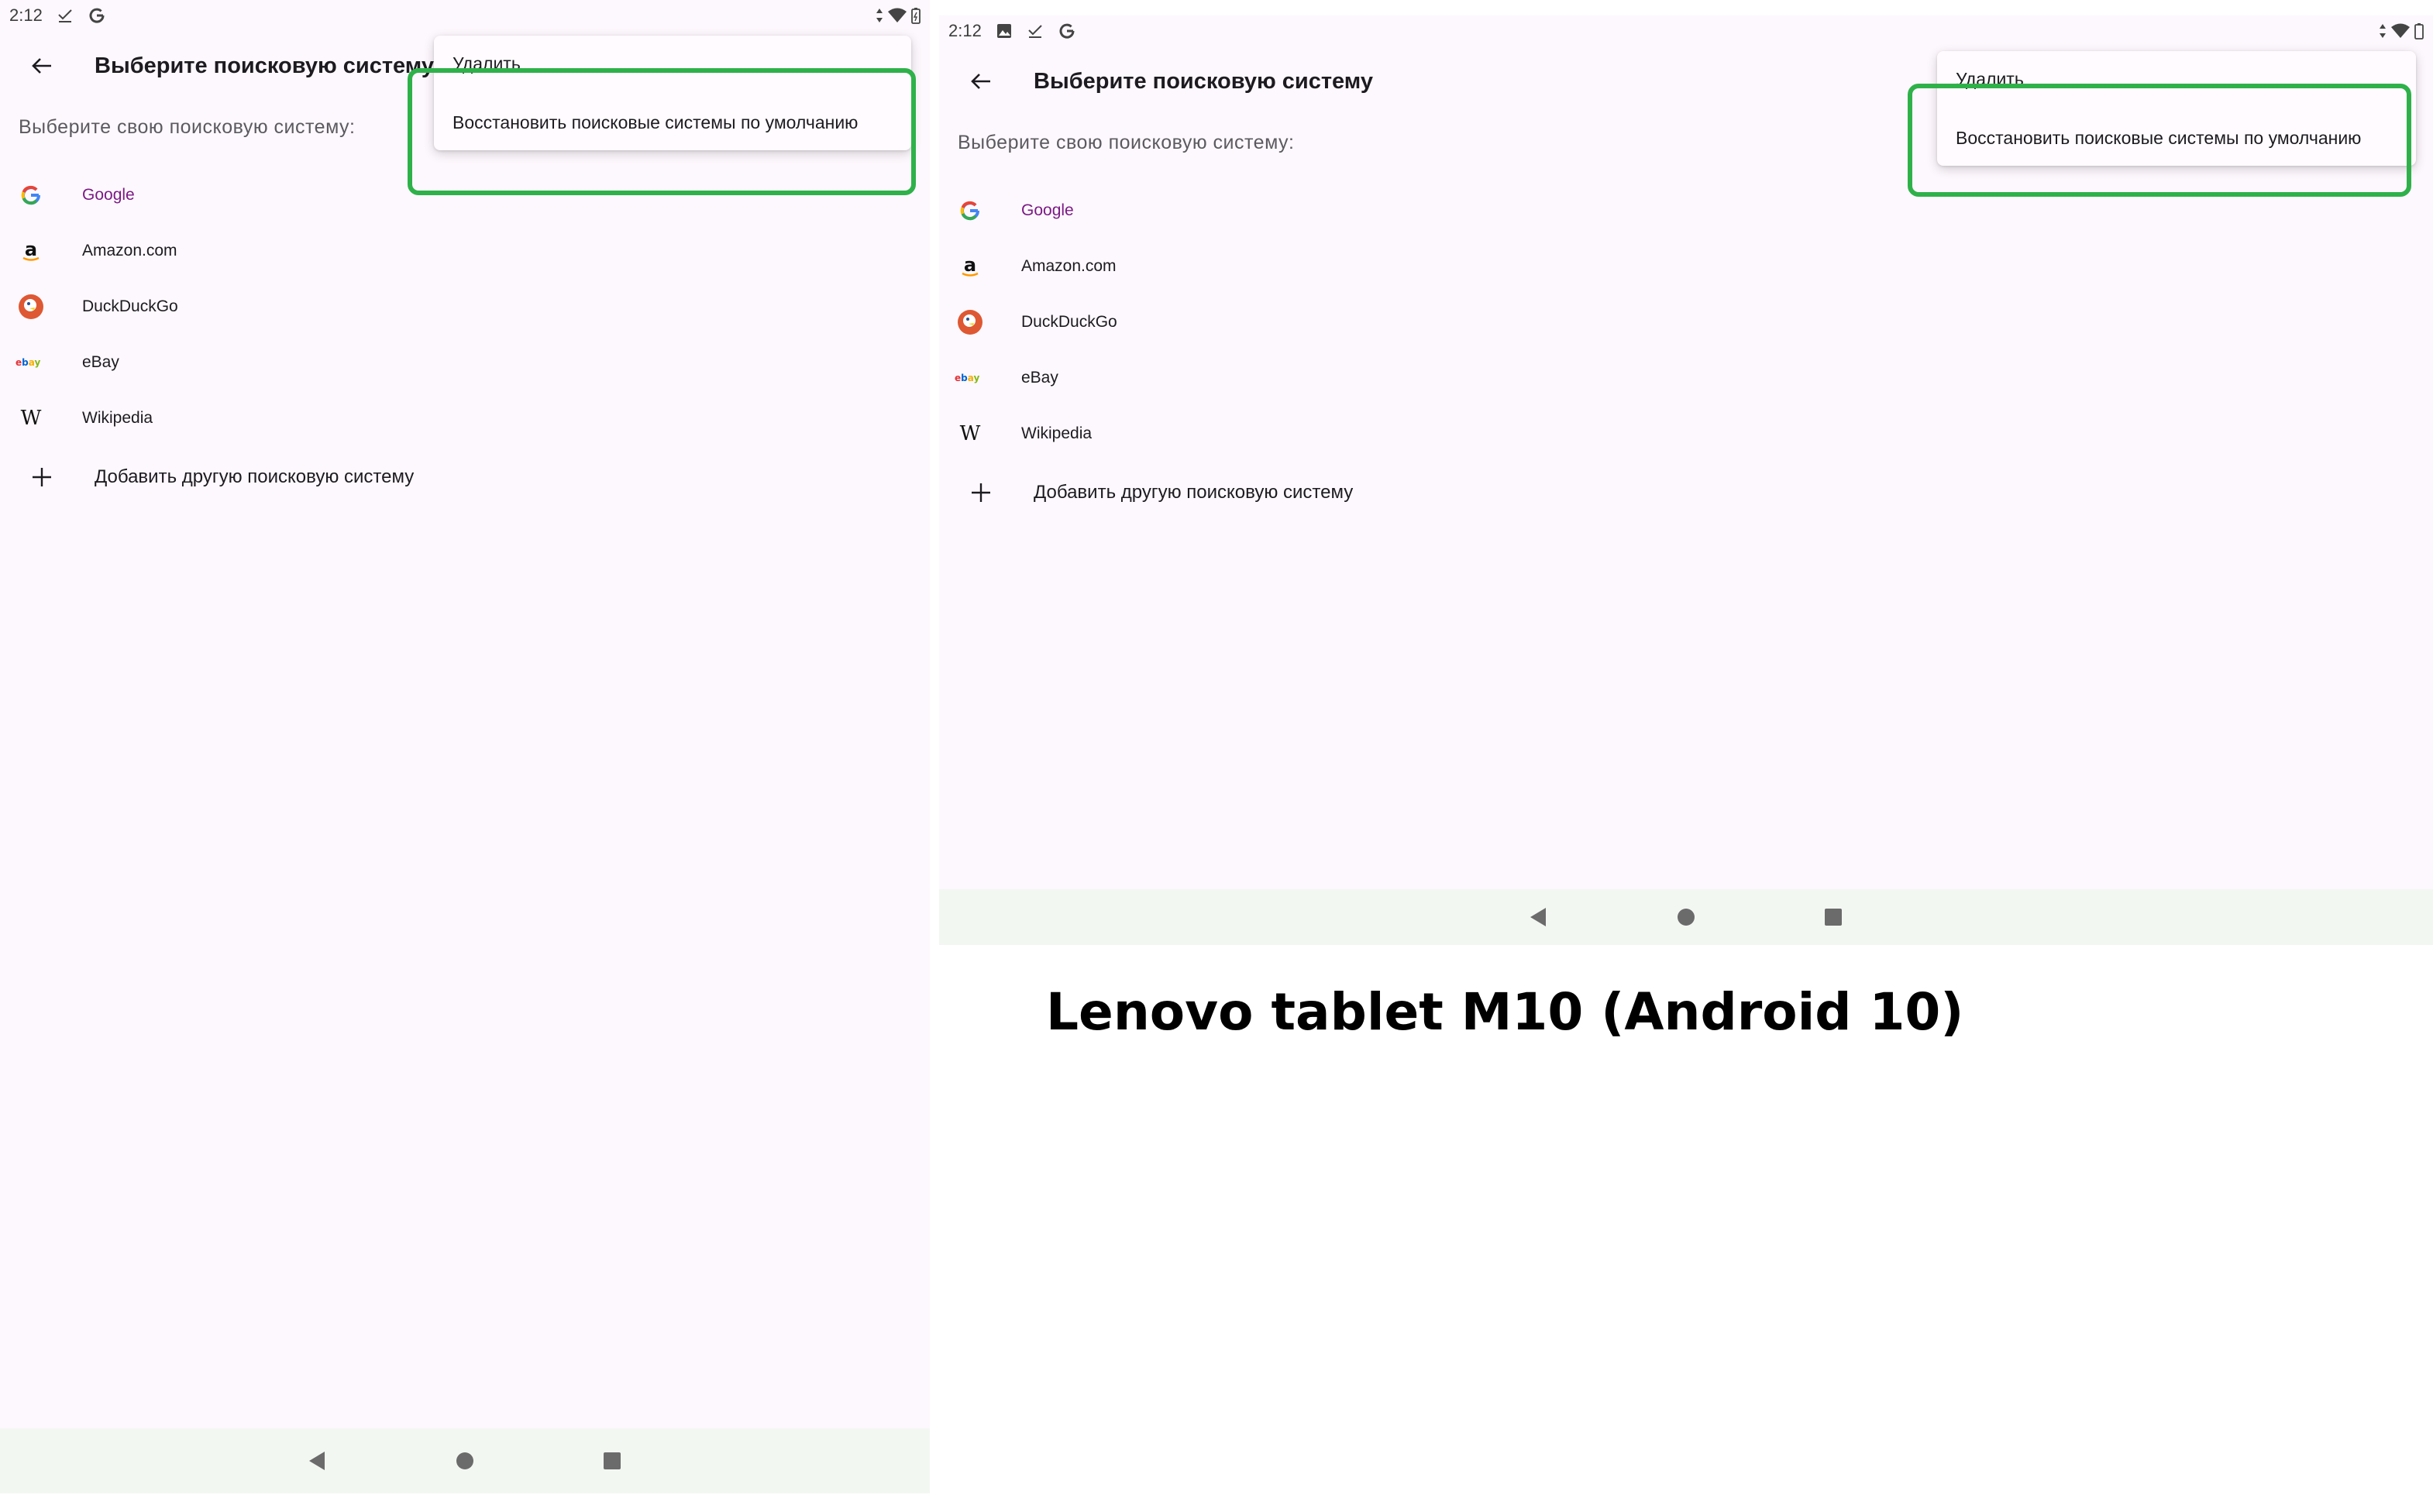 Image resolution: width=2433 pixels, height=1512 pixels. I want to click on device-caption: Lenovo tablet M10 (Android 10), so click(1505, 1012).